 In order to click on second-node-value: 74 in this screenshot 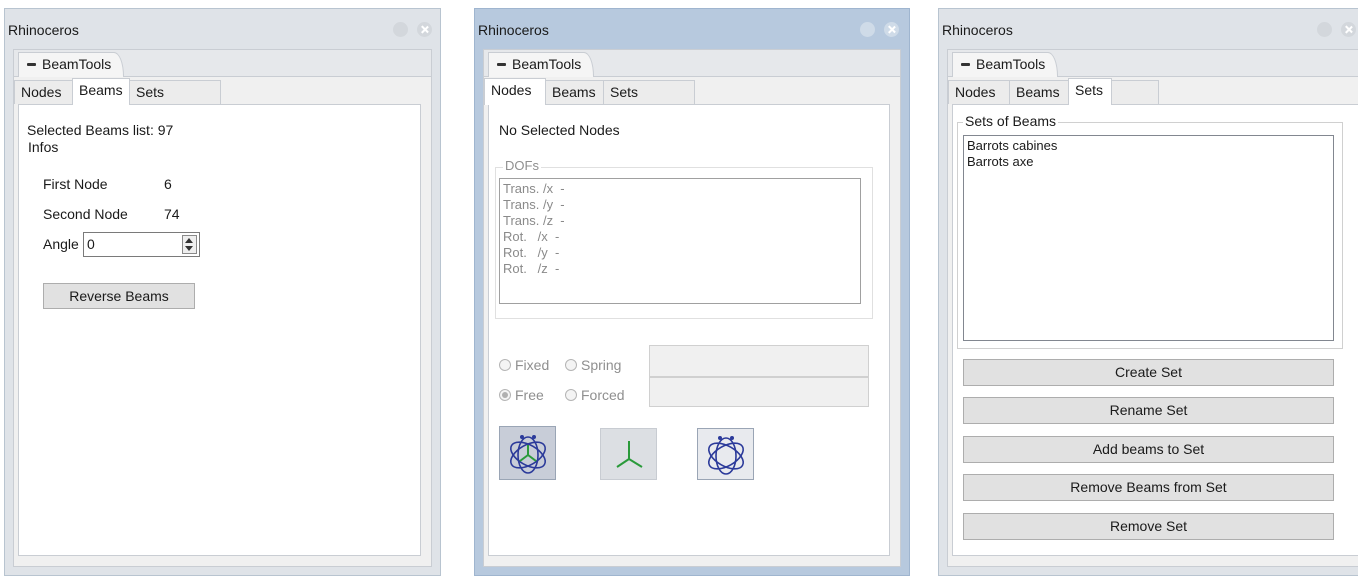, I will do `click(172, 214)`.